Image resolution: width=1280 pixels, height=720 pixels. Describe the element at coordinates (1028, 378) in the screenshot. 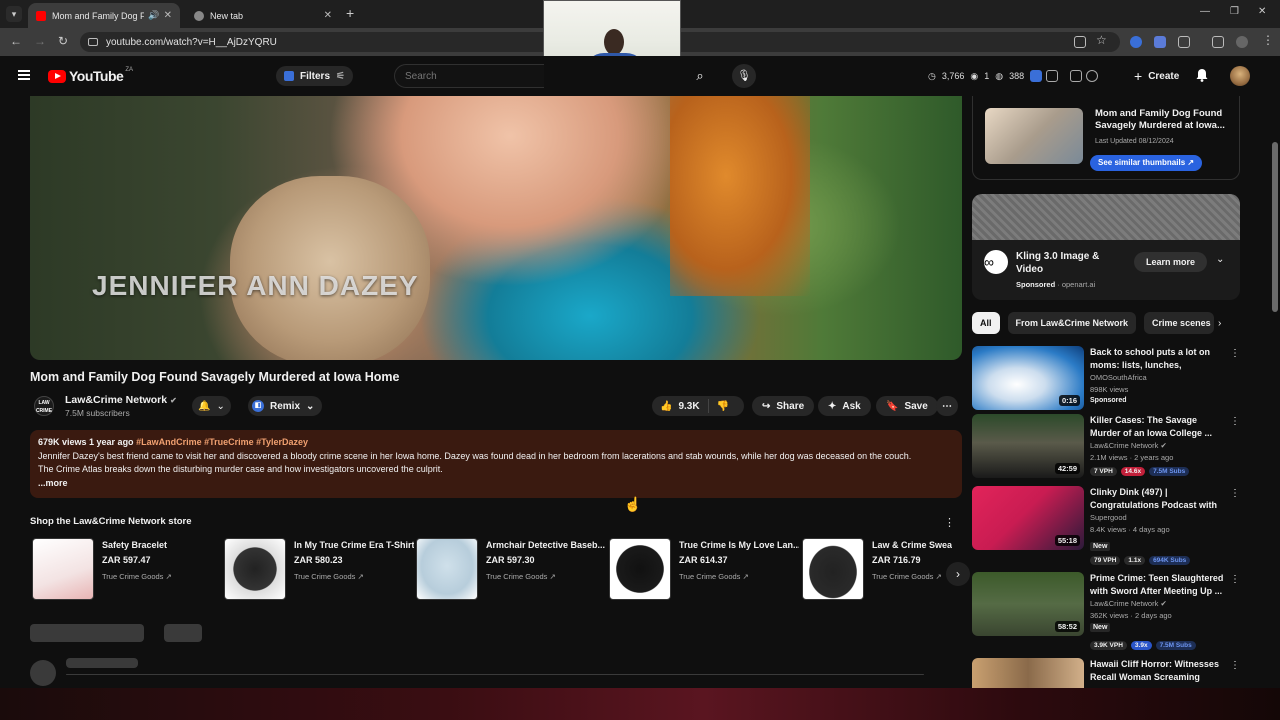

I see `video-thumbnail: 0:16` at that location.